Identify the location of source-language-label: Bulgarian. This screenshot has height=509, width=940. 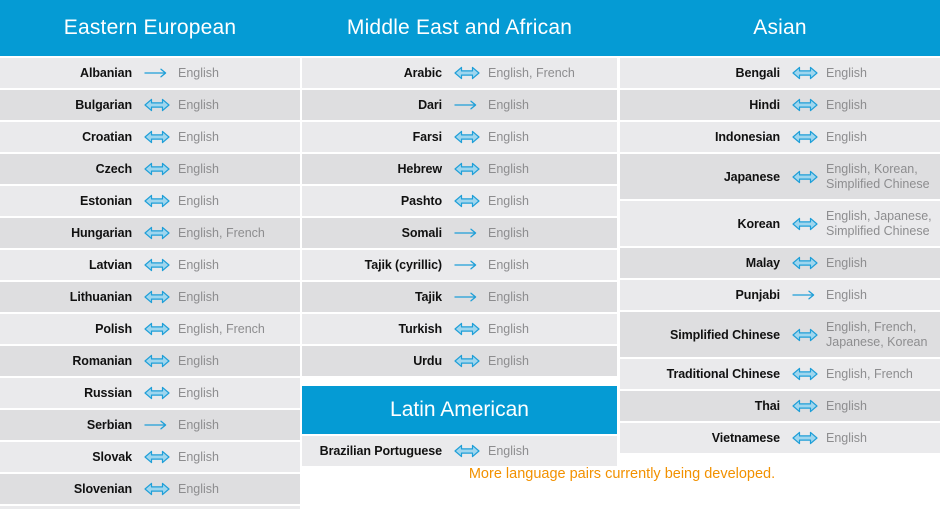
(103, 105).